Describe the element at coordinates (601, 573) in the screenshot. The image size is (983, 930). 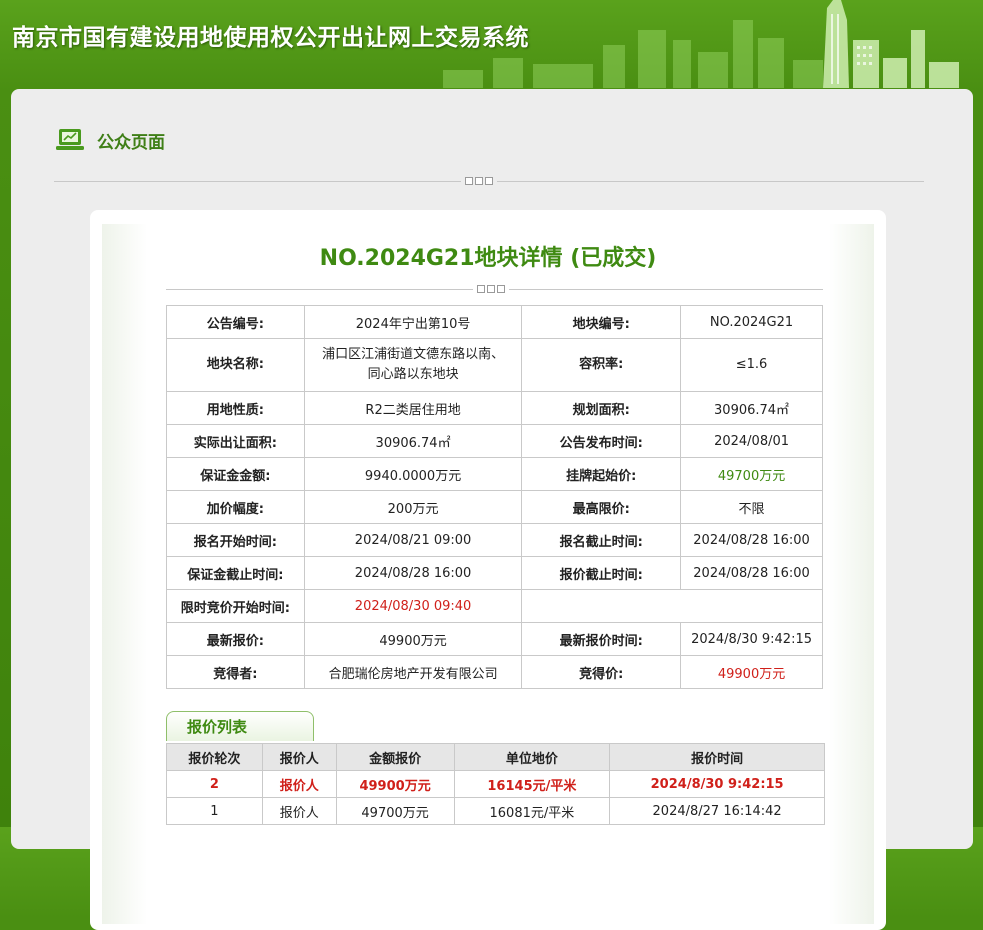
I see `info-label: 报价截止时间:` at that location.